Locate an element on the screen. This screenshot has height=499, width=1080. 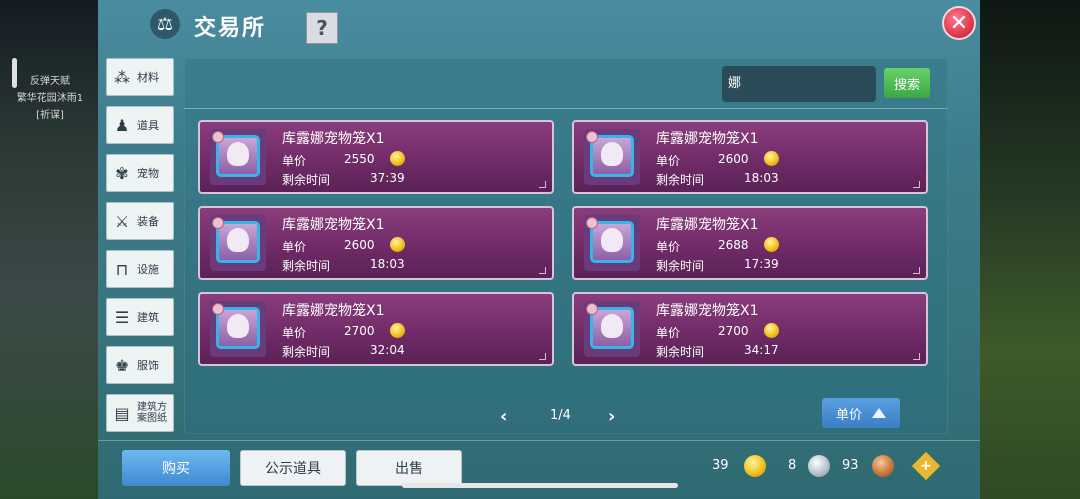
listing-card: 库露娜宠物笼X1 单价 2688 剩余时间 17:39 is located at coordinates (750, 243).